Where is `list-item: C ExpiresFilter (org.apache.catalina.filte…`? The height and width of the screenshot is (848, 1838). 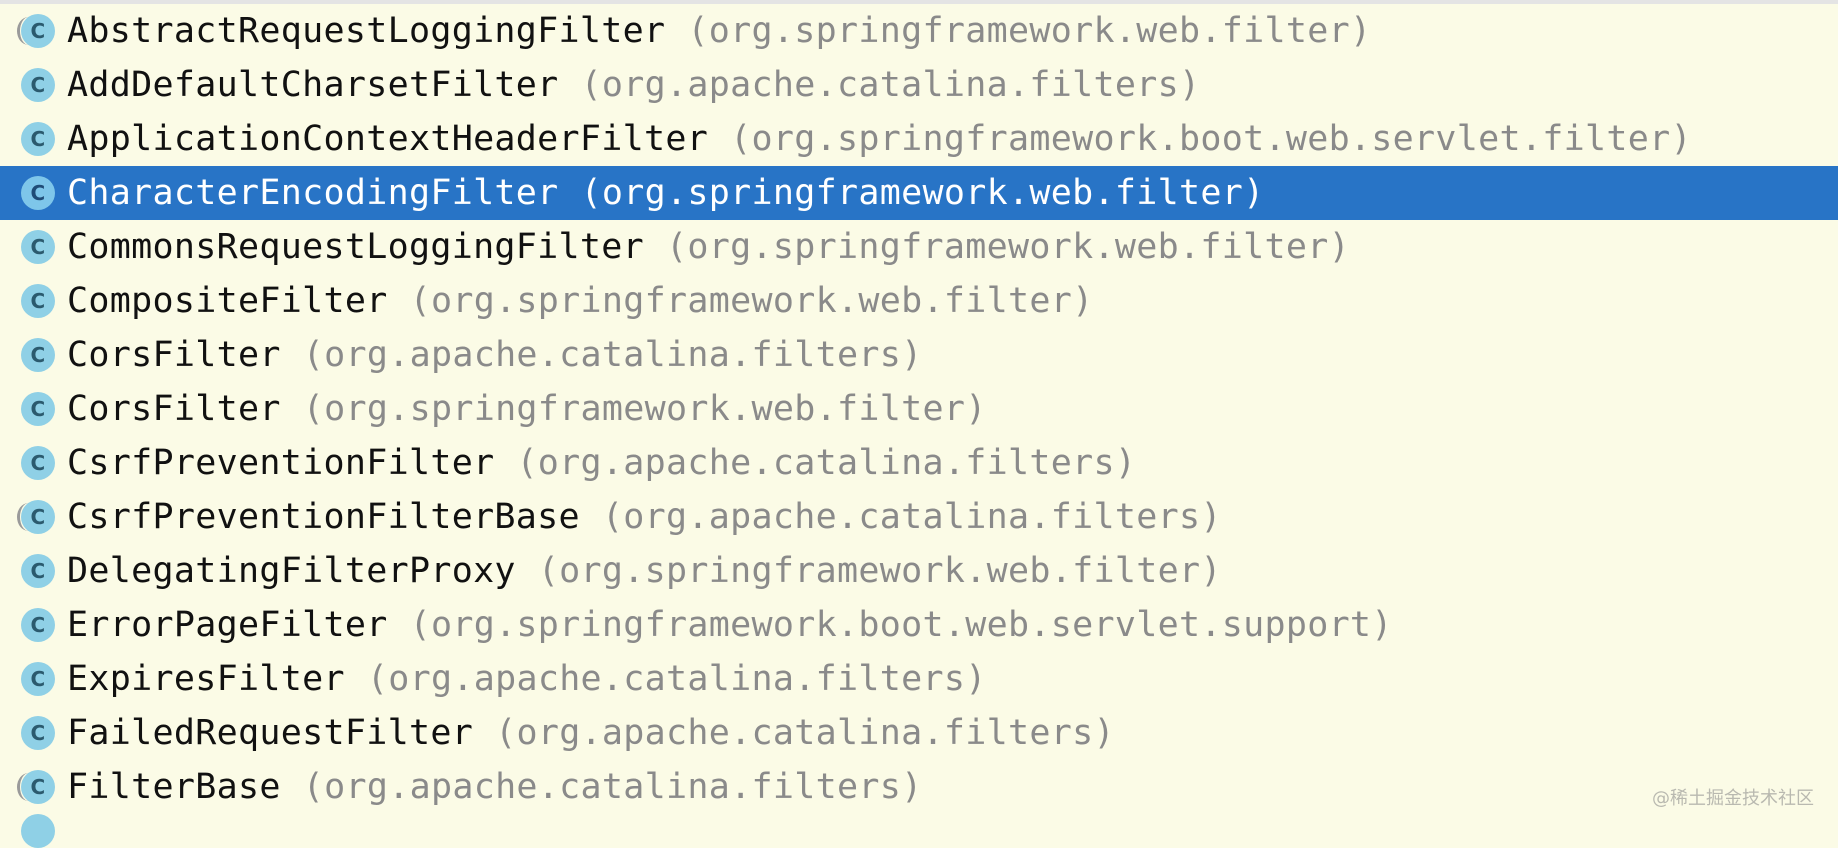 list-item: C ExpiresFilter (org.apache.catalina.filte… is located at coordinates (919, 679).